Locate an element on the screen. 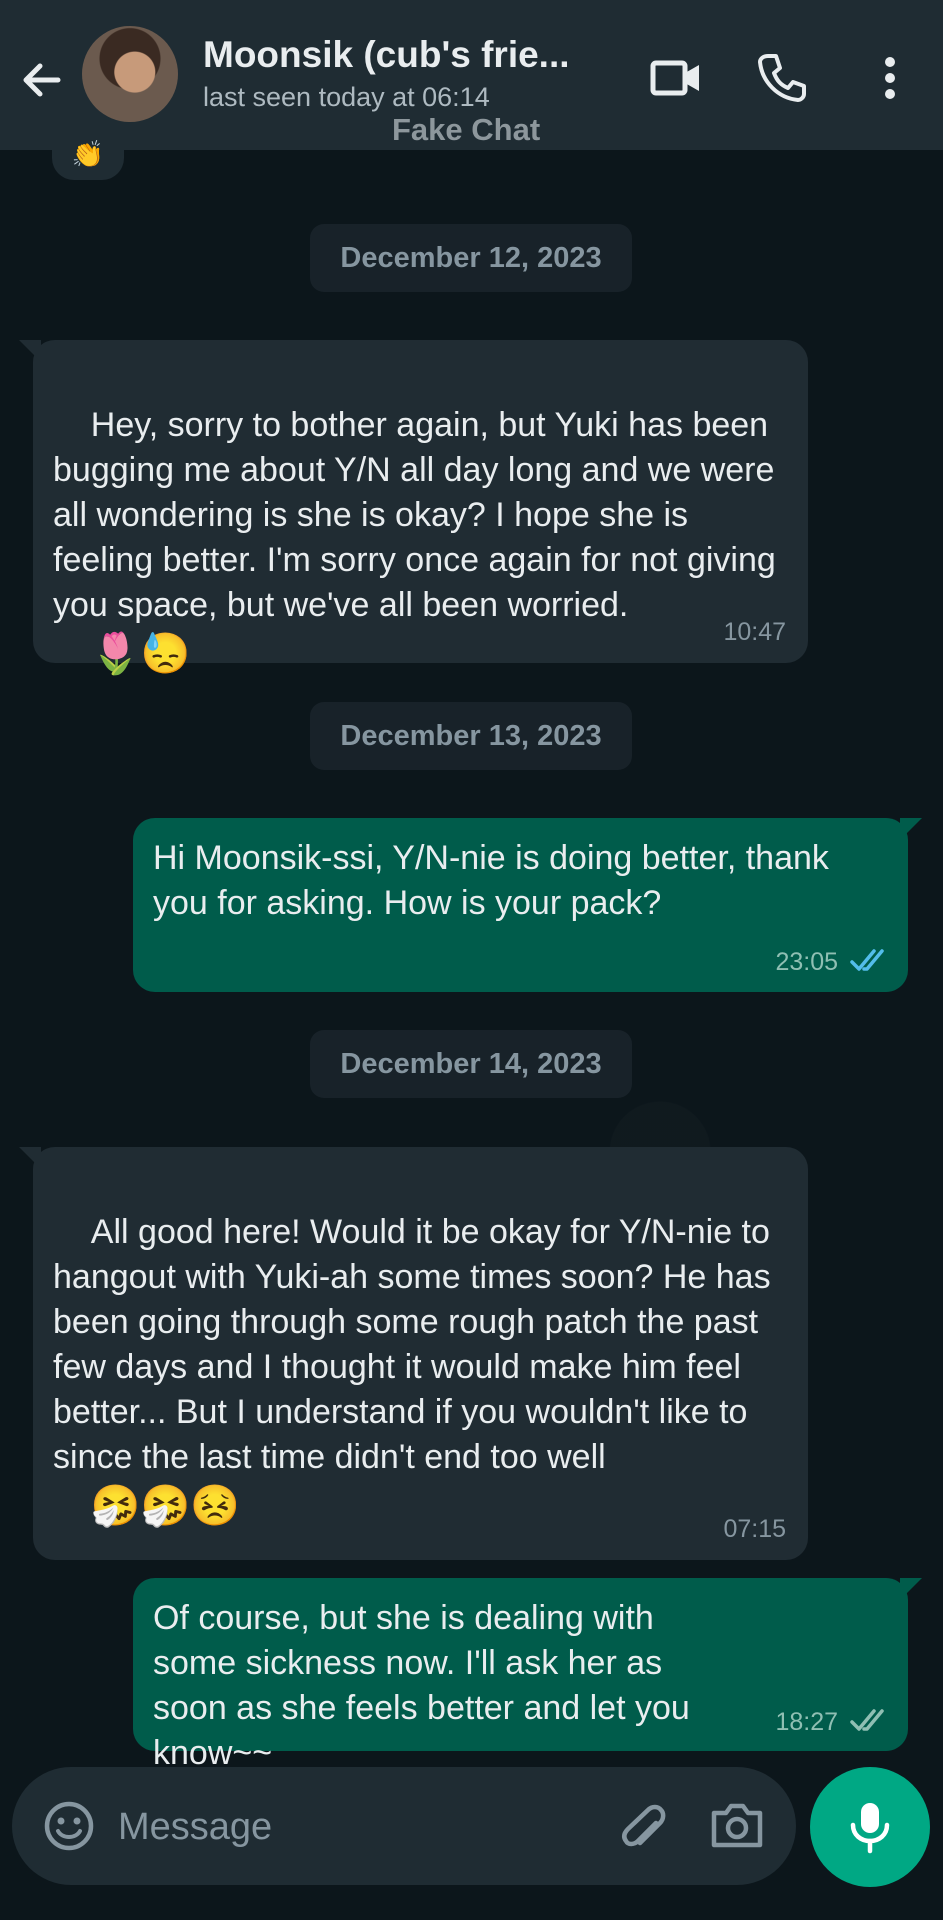 Image resolution: width=943 pixels, height=1920 pixels. message-time: 07:15 is located at coordinates (754, 1529).